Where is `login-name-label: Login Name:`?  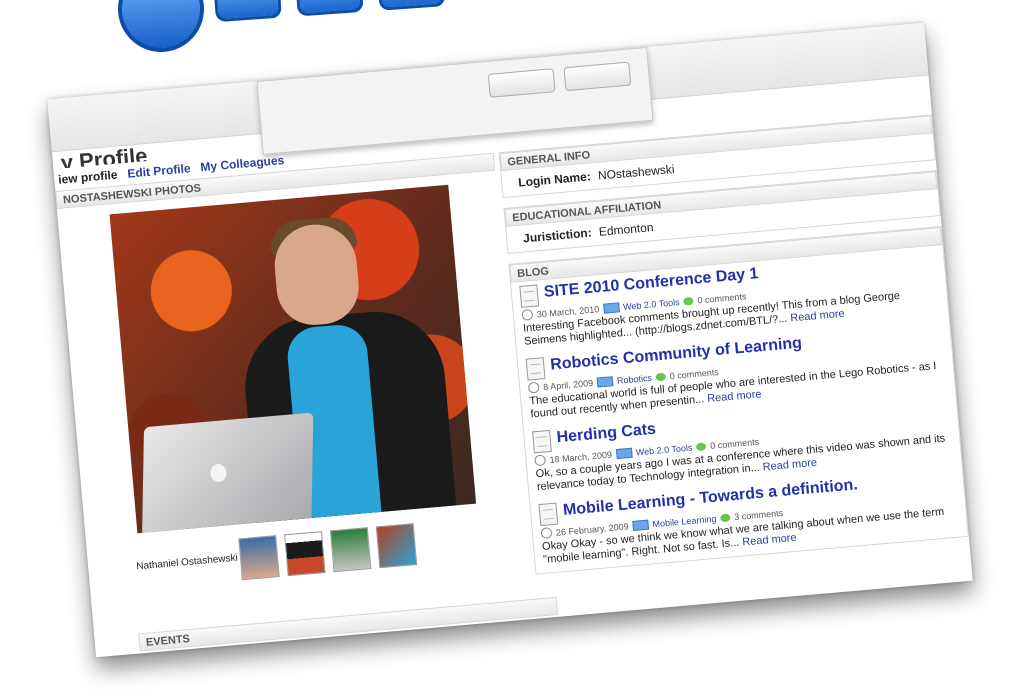 login-name-label: Login Name: is located at coordinates (554, 179).